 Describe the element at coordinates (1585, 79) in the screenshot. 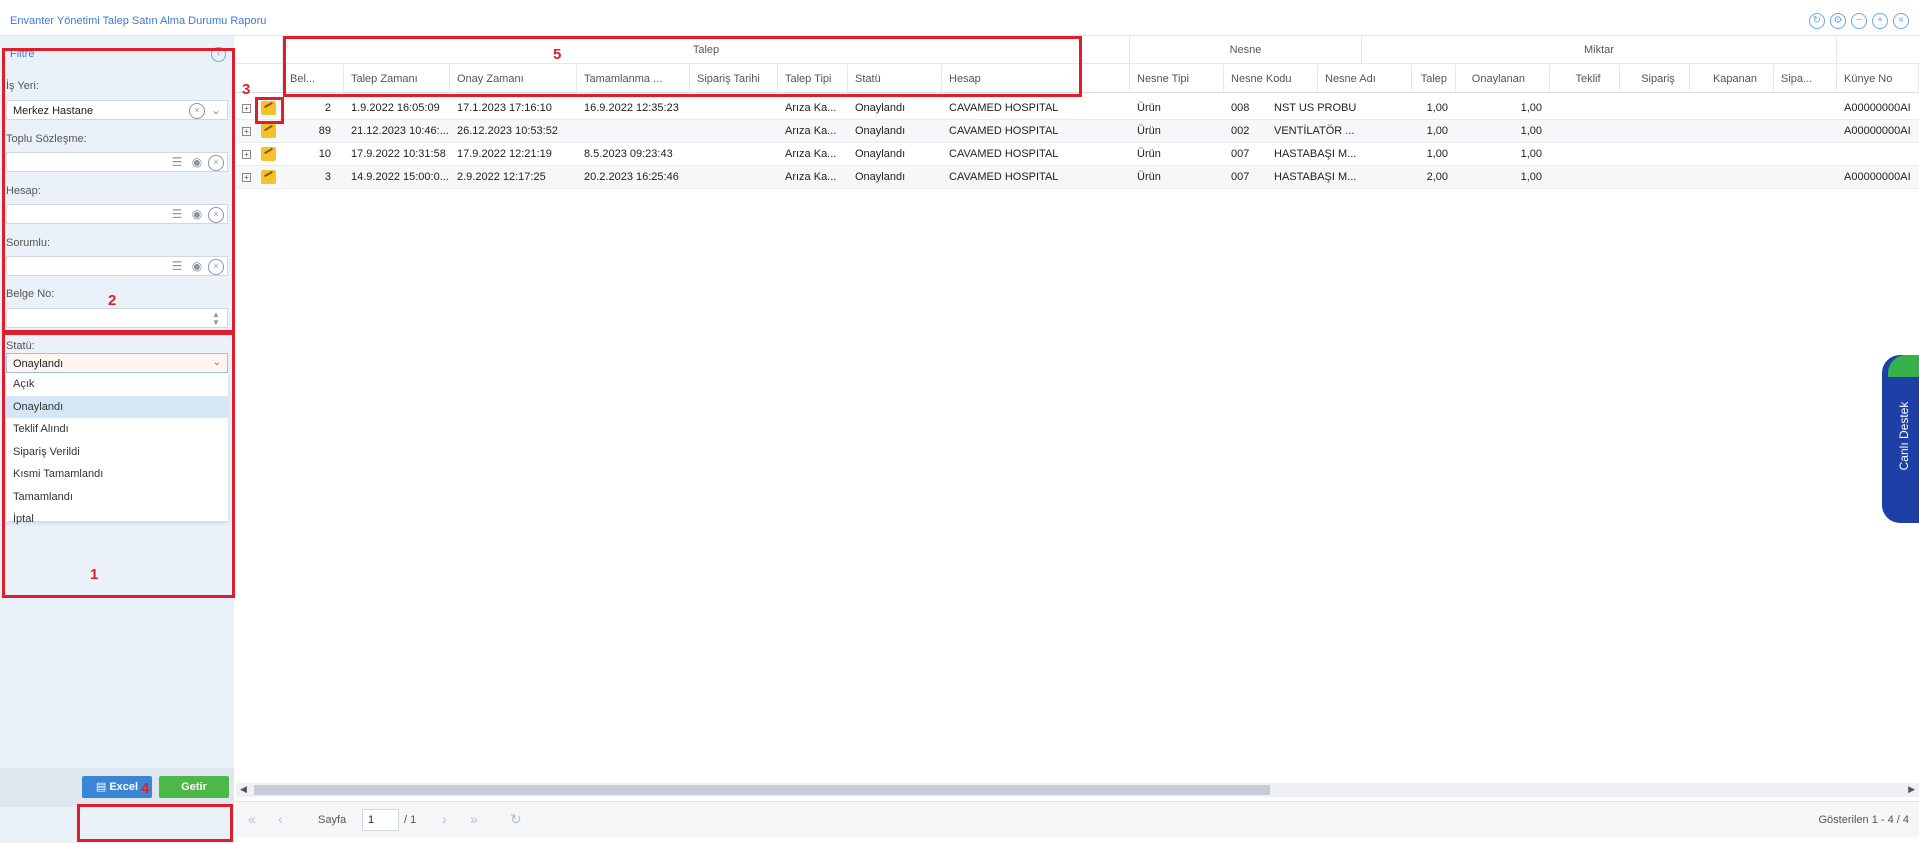

I see `col-header: Teklif` at that location.